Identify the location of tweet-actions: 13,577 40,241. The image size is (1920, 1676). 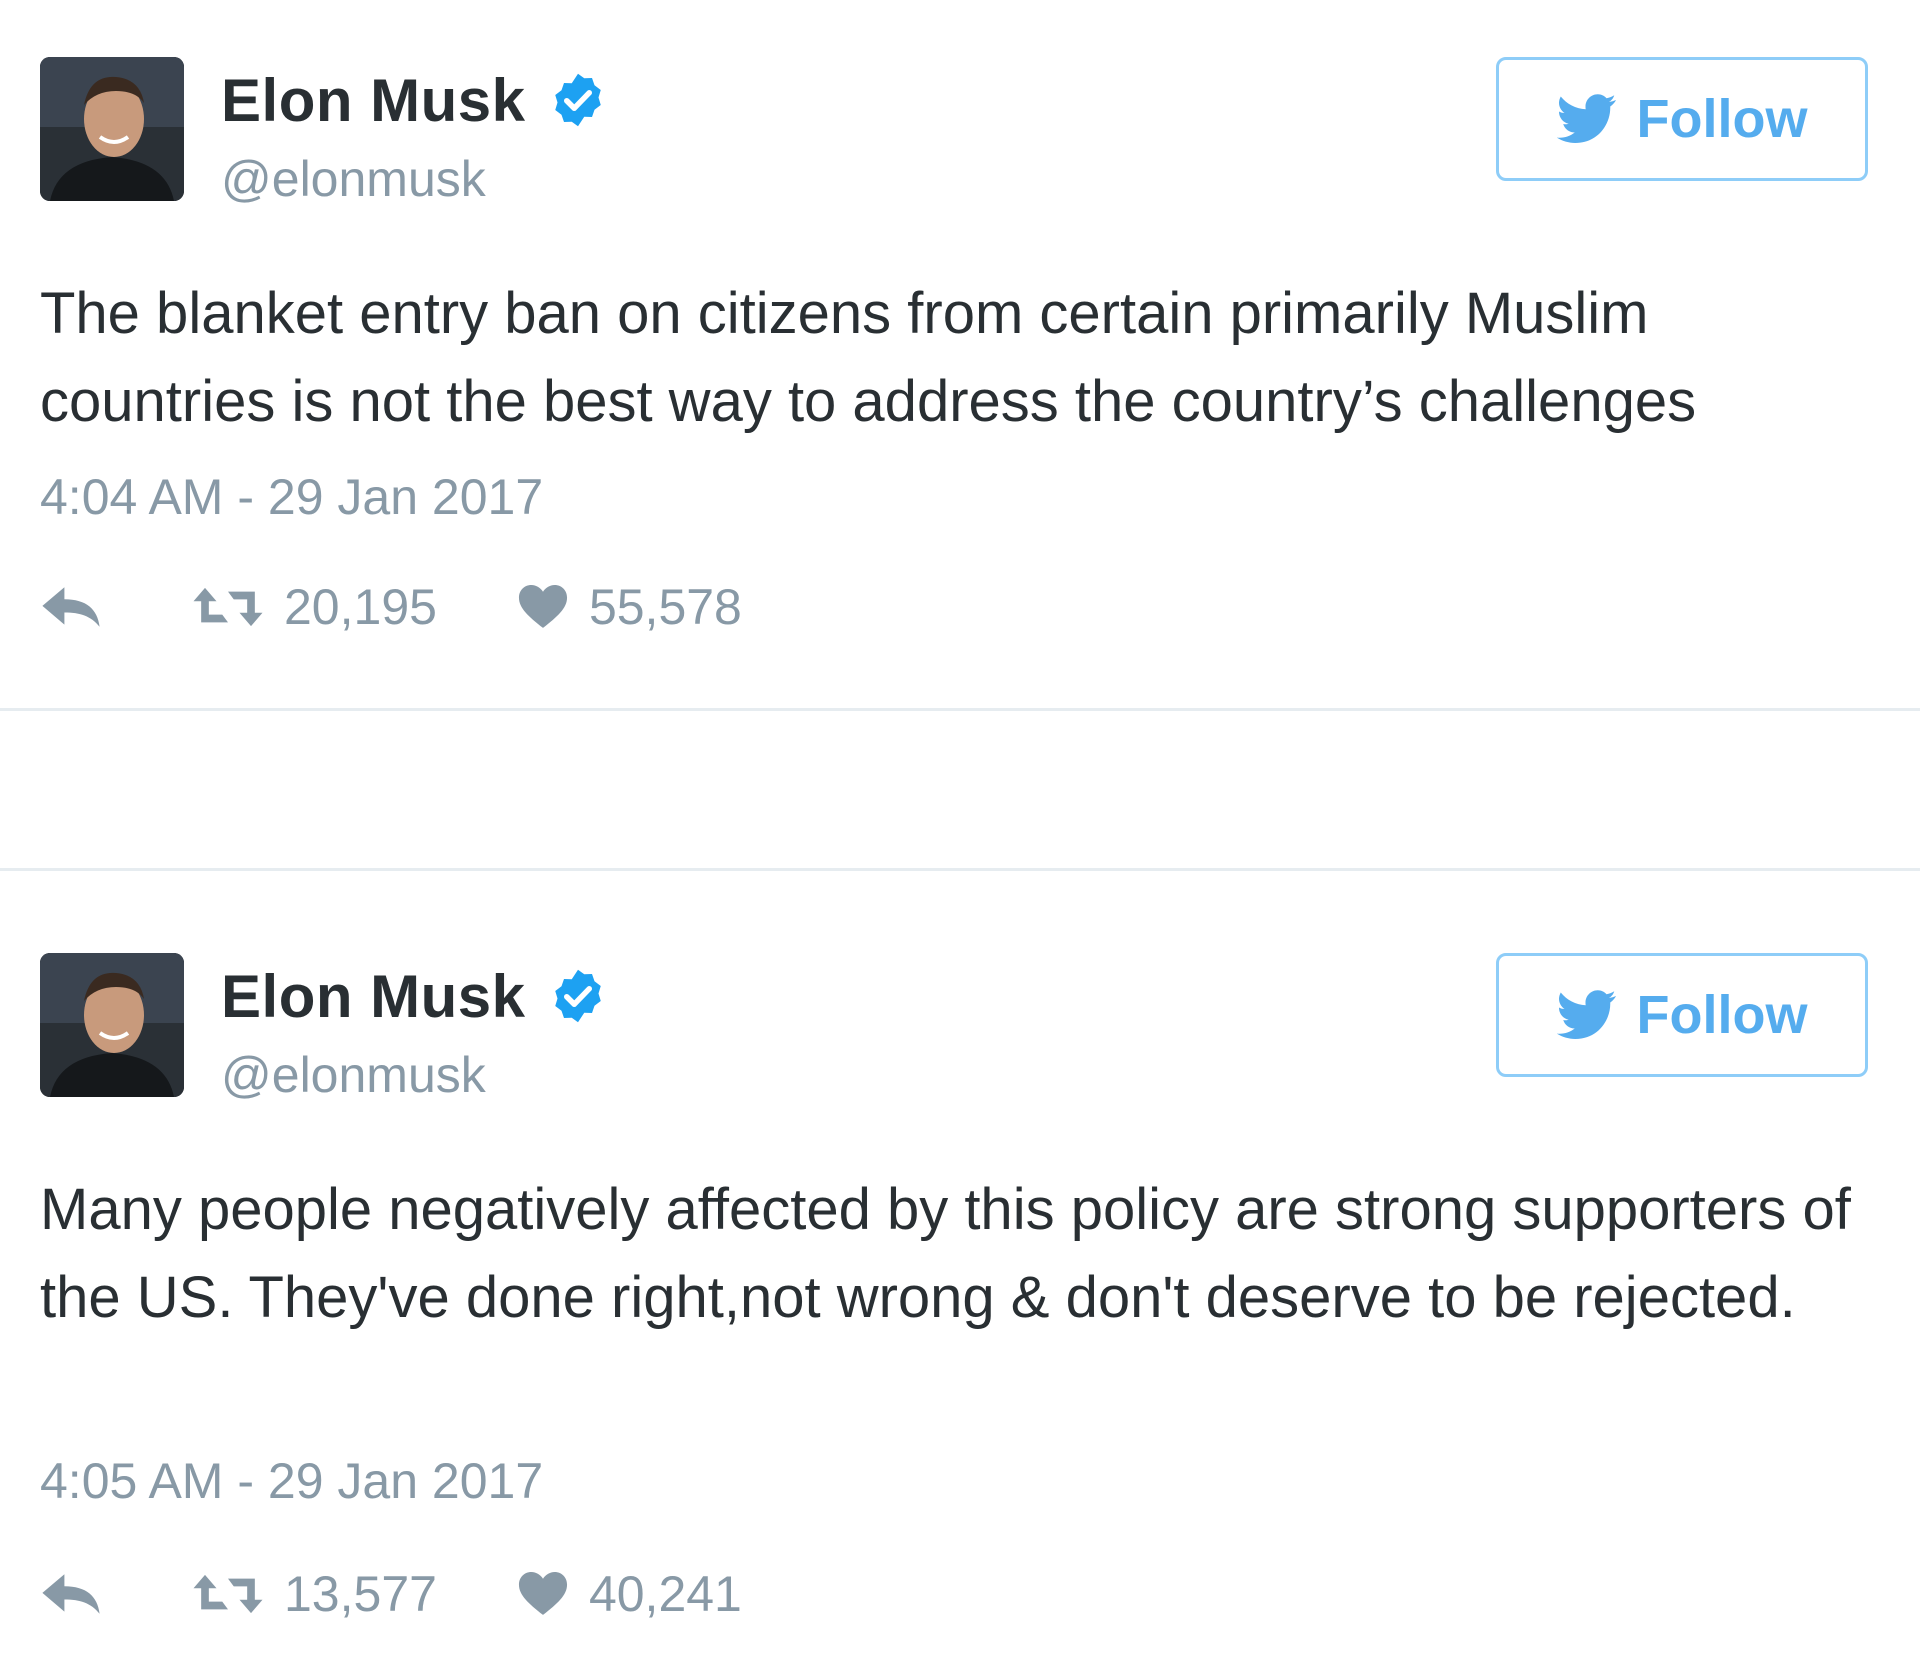
(391, 1594).